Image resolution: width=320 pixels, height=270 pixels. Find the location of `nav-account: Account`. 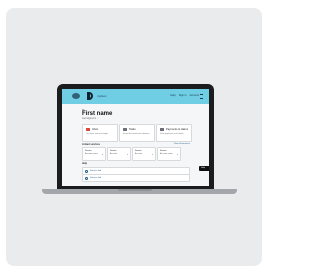

nav-account: Account is located at coordinates (194, 95).